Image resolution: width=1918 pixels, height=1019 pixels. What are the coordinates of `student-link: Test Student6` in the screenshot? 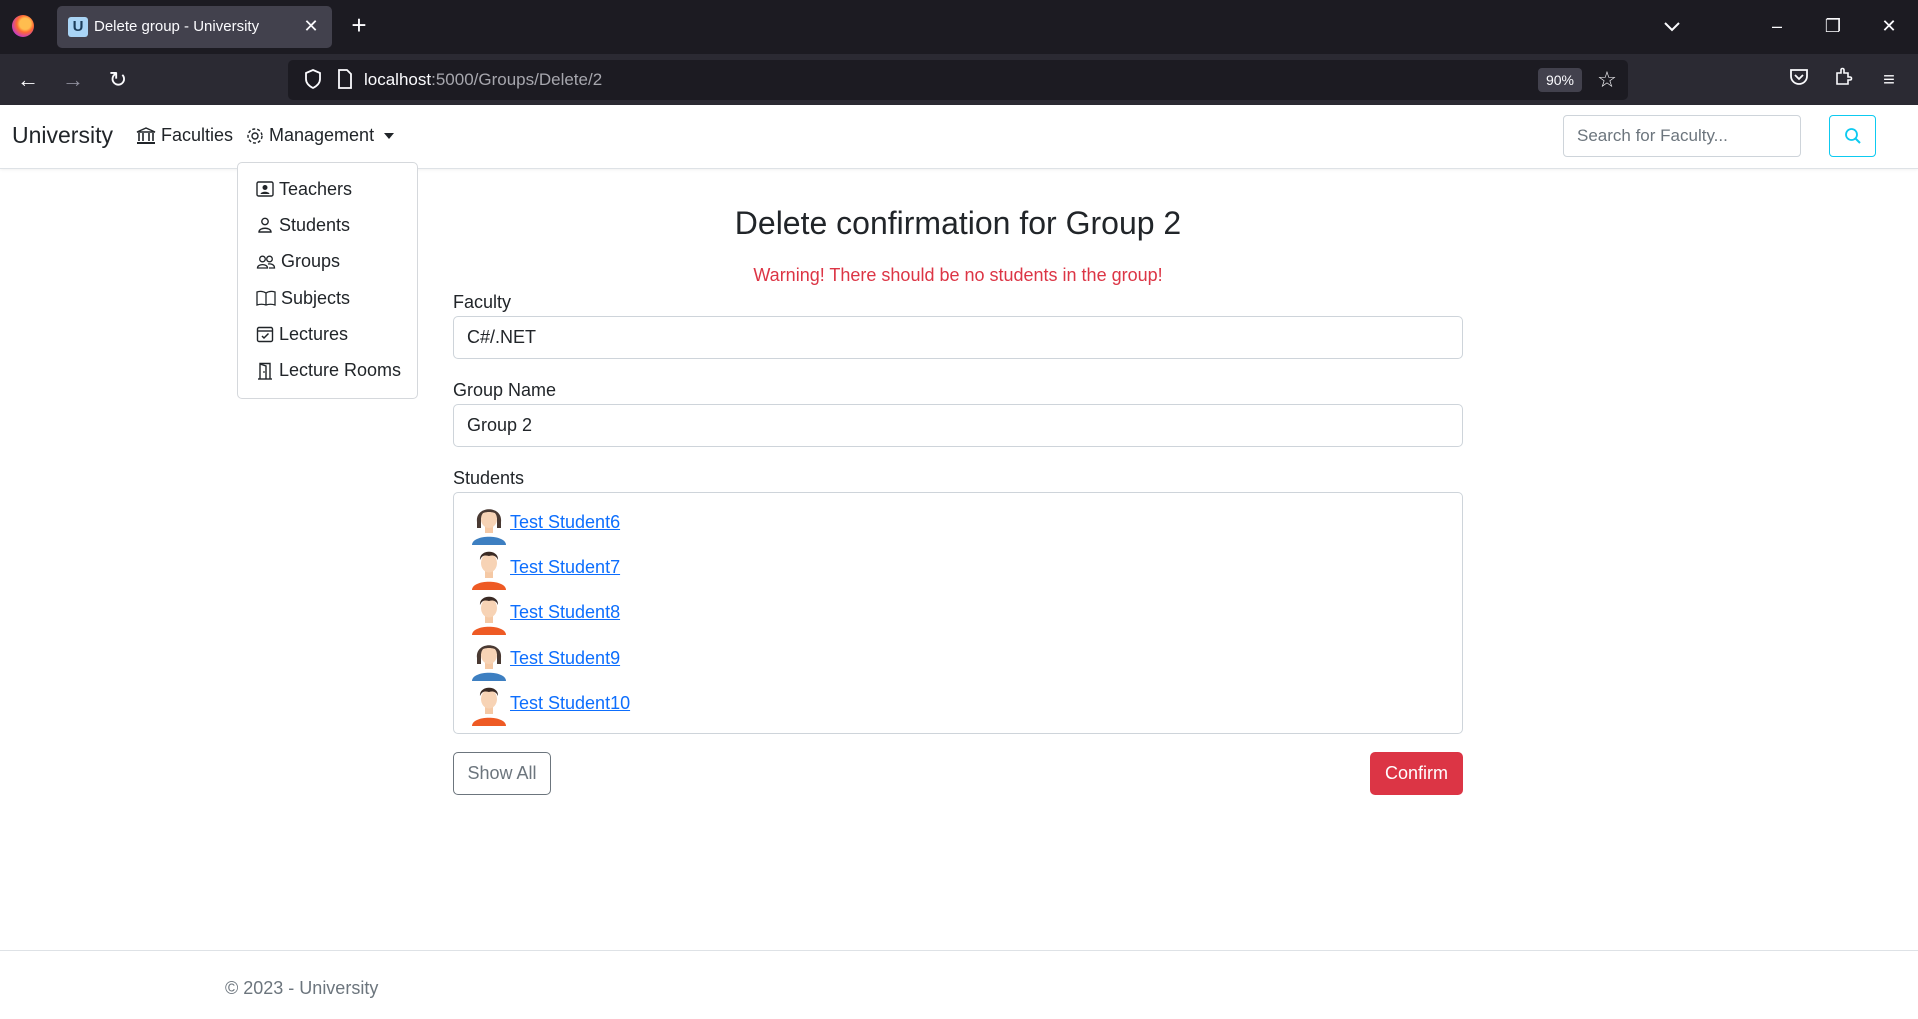 It's located at (565, 522).